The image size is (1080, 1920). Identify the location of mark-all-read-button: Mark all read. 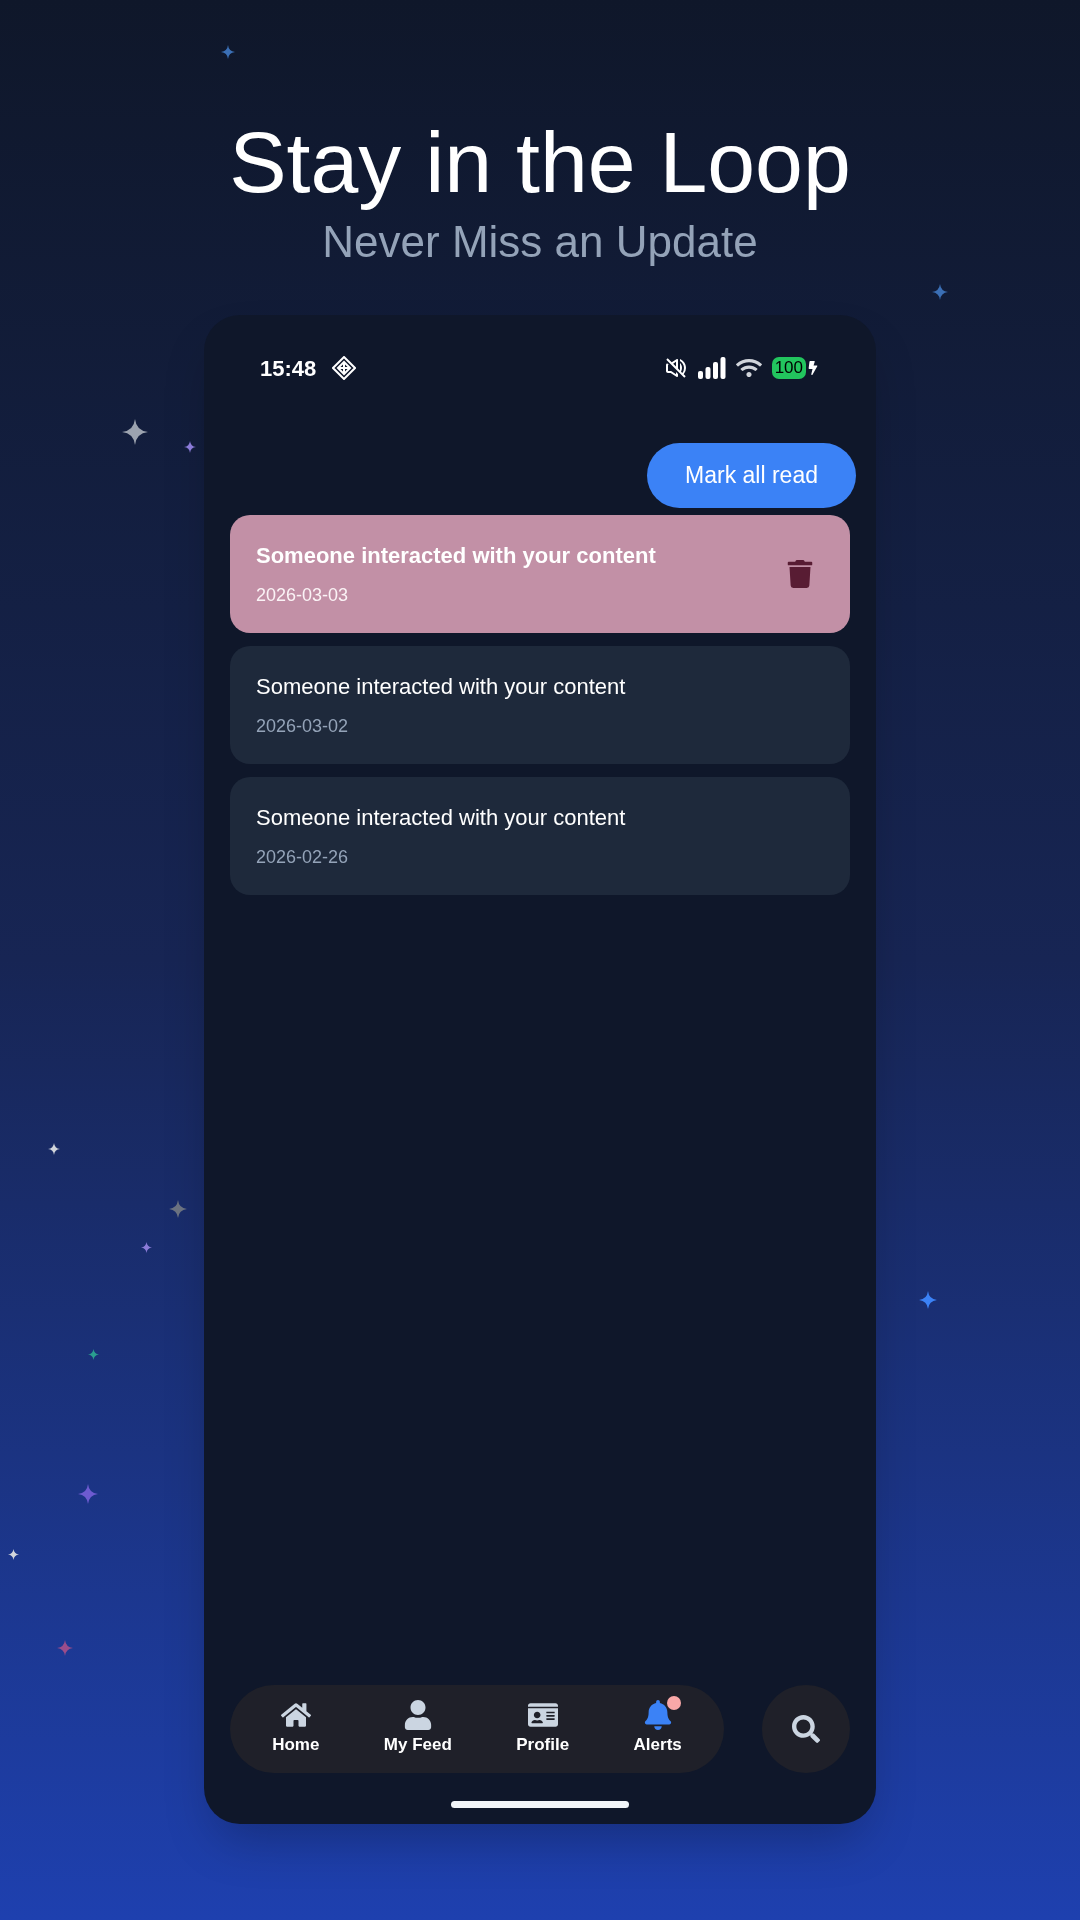
(751, 475).